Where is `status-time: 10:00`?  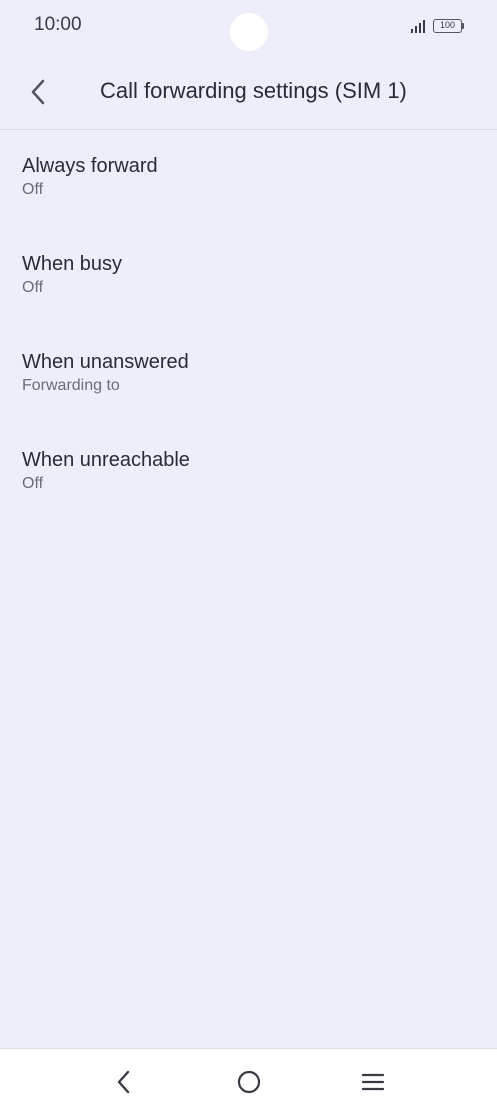 status-time: 10:00 is located at coordinates (58, 24).